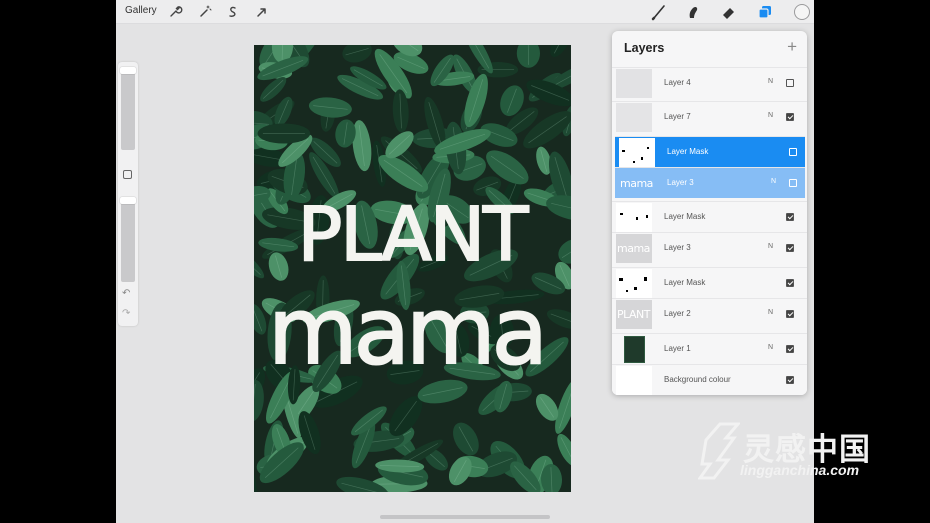 This screenshot has height=523, width=930. What do you see at coordinates (805, 453) in the screenshot?
I see `watermark: 灵感中国 lingganchina.com` at bounding box center [805, 453].